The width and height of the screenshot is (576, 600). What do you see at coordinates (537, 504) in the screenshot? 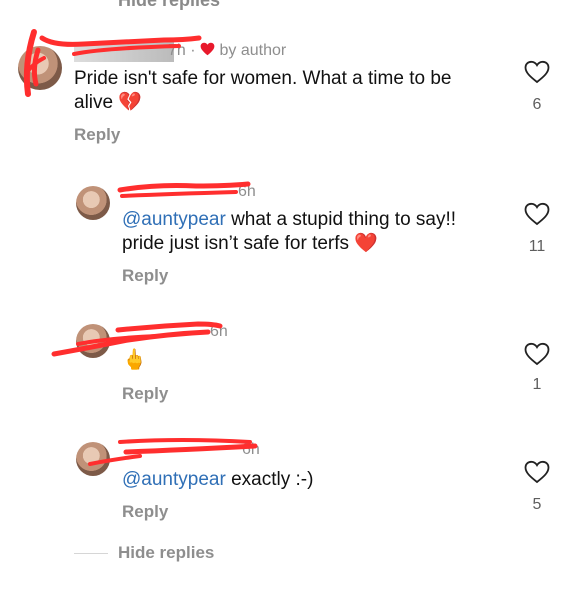
I see `like-count: 5` at bounding box center [537, 504].